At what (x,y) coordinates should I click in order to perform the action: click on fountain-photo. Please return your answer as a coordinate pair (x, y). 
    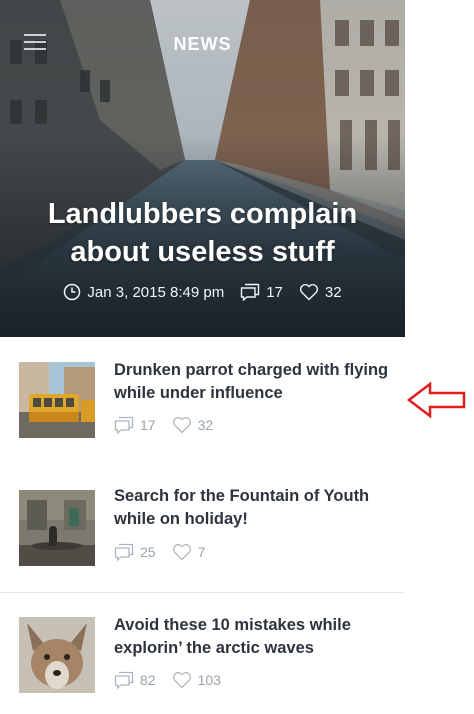
    Looking at the image, I should click on (57, 528).